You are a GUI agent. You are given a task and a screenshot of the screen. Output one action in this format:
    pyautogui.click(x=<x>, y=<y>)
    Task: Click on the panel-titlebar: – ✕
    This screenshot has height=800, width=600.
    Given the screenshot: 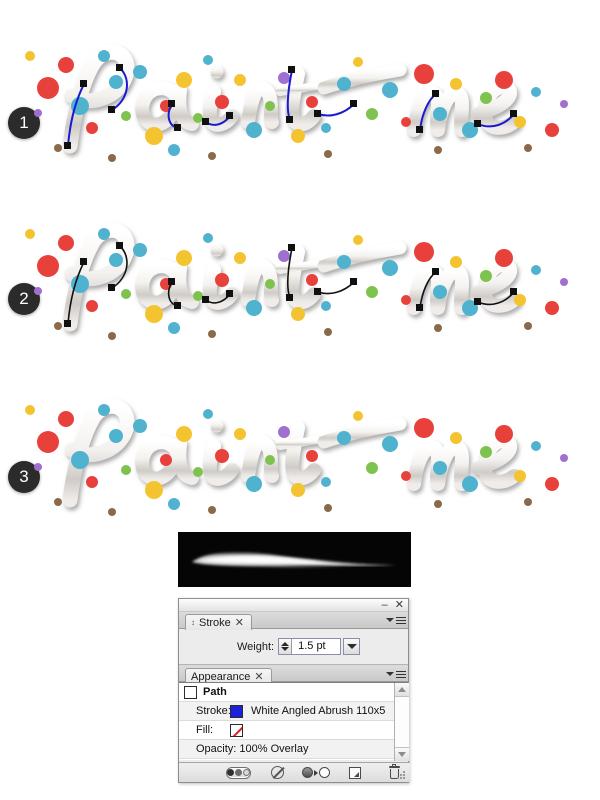 What is the action you would take?
    pyautogui.click(x=293, y=605)
    